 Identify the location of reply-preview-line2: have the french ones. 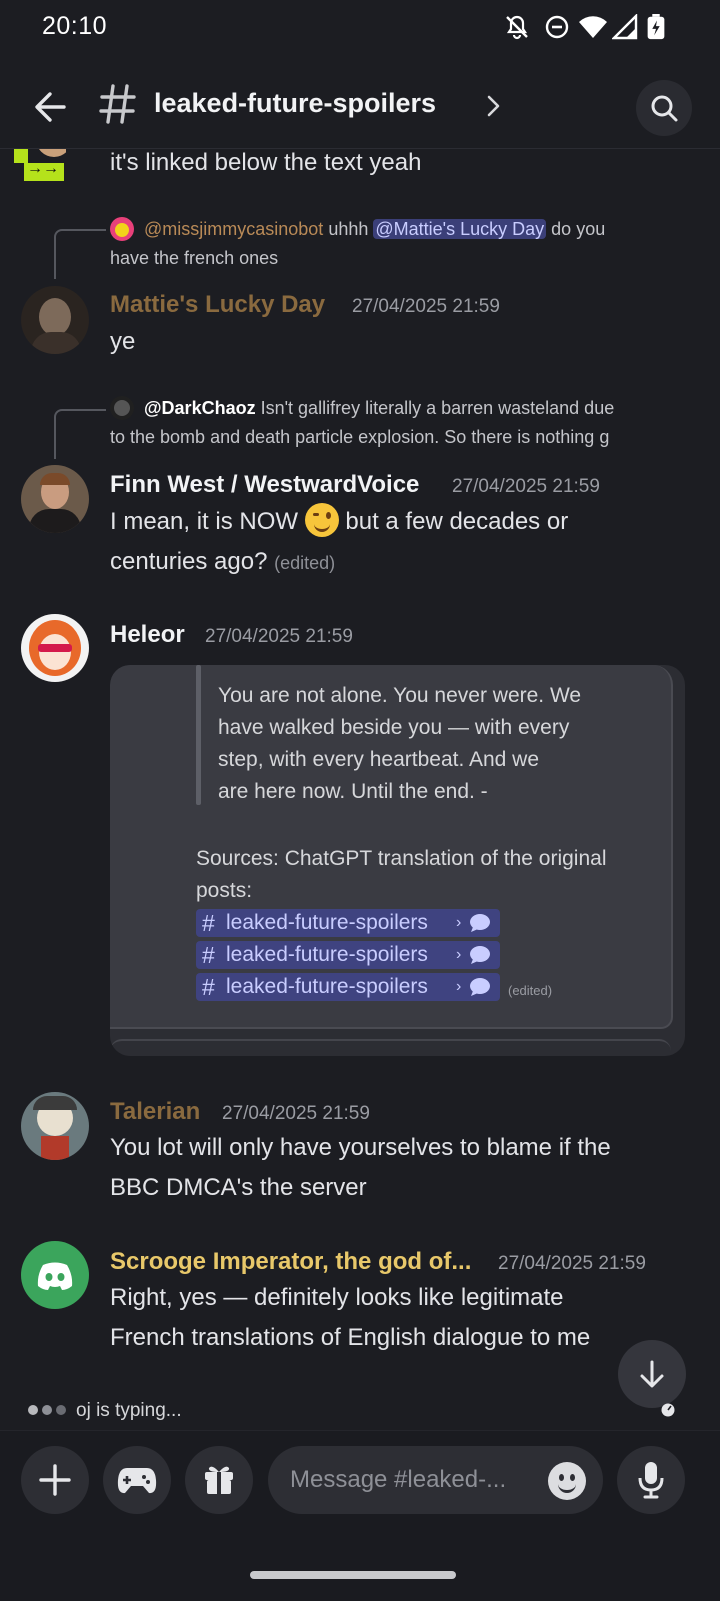
(194, 258).